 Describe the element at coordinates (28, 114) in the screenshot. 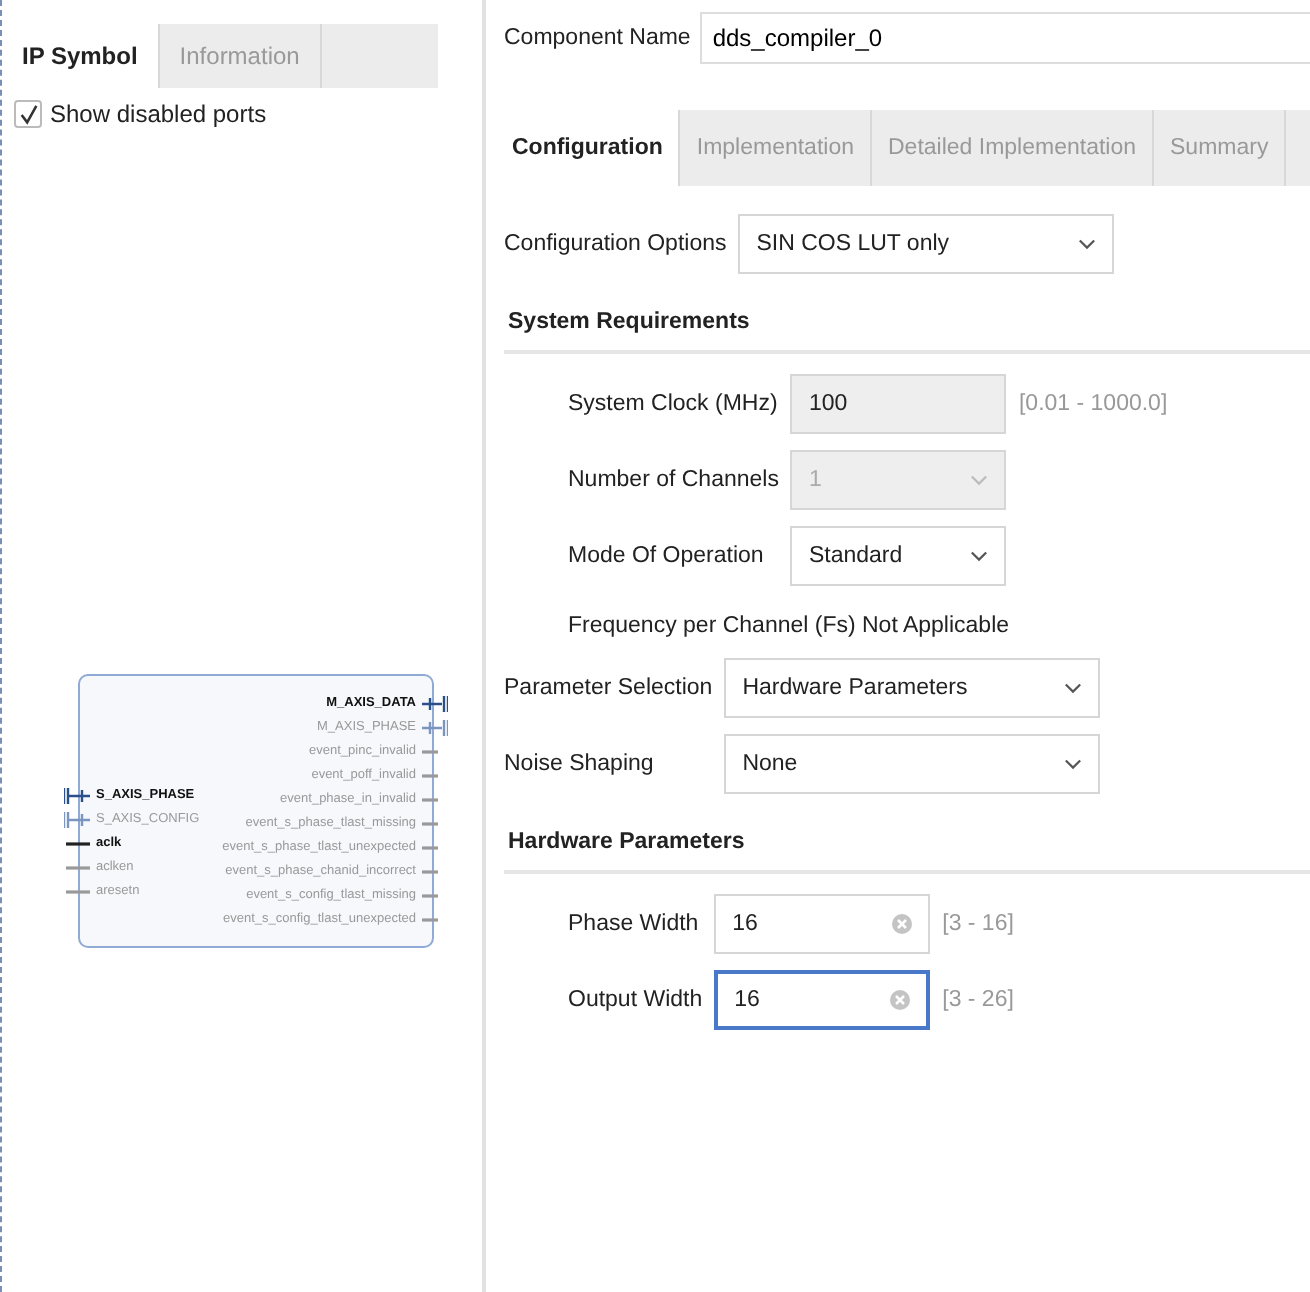

I see `checkbox` at that location.